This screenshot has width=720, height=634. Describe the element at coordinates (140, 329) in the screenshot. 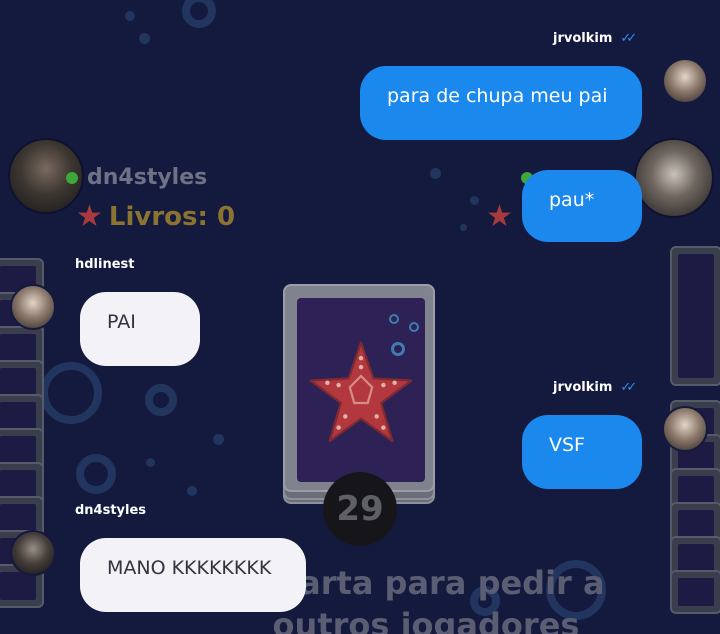

I see `chat-message-incoming: PAI` at that location.